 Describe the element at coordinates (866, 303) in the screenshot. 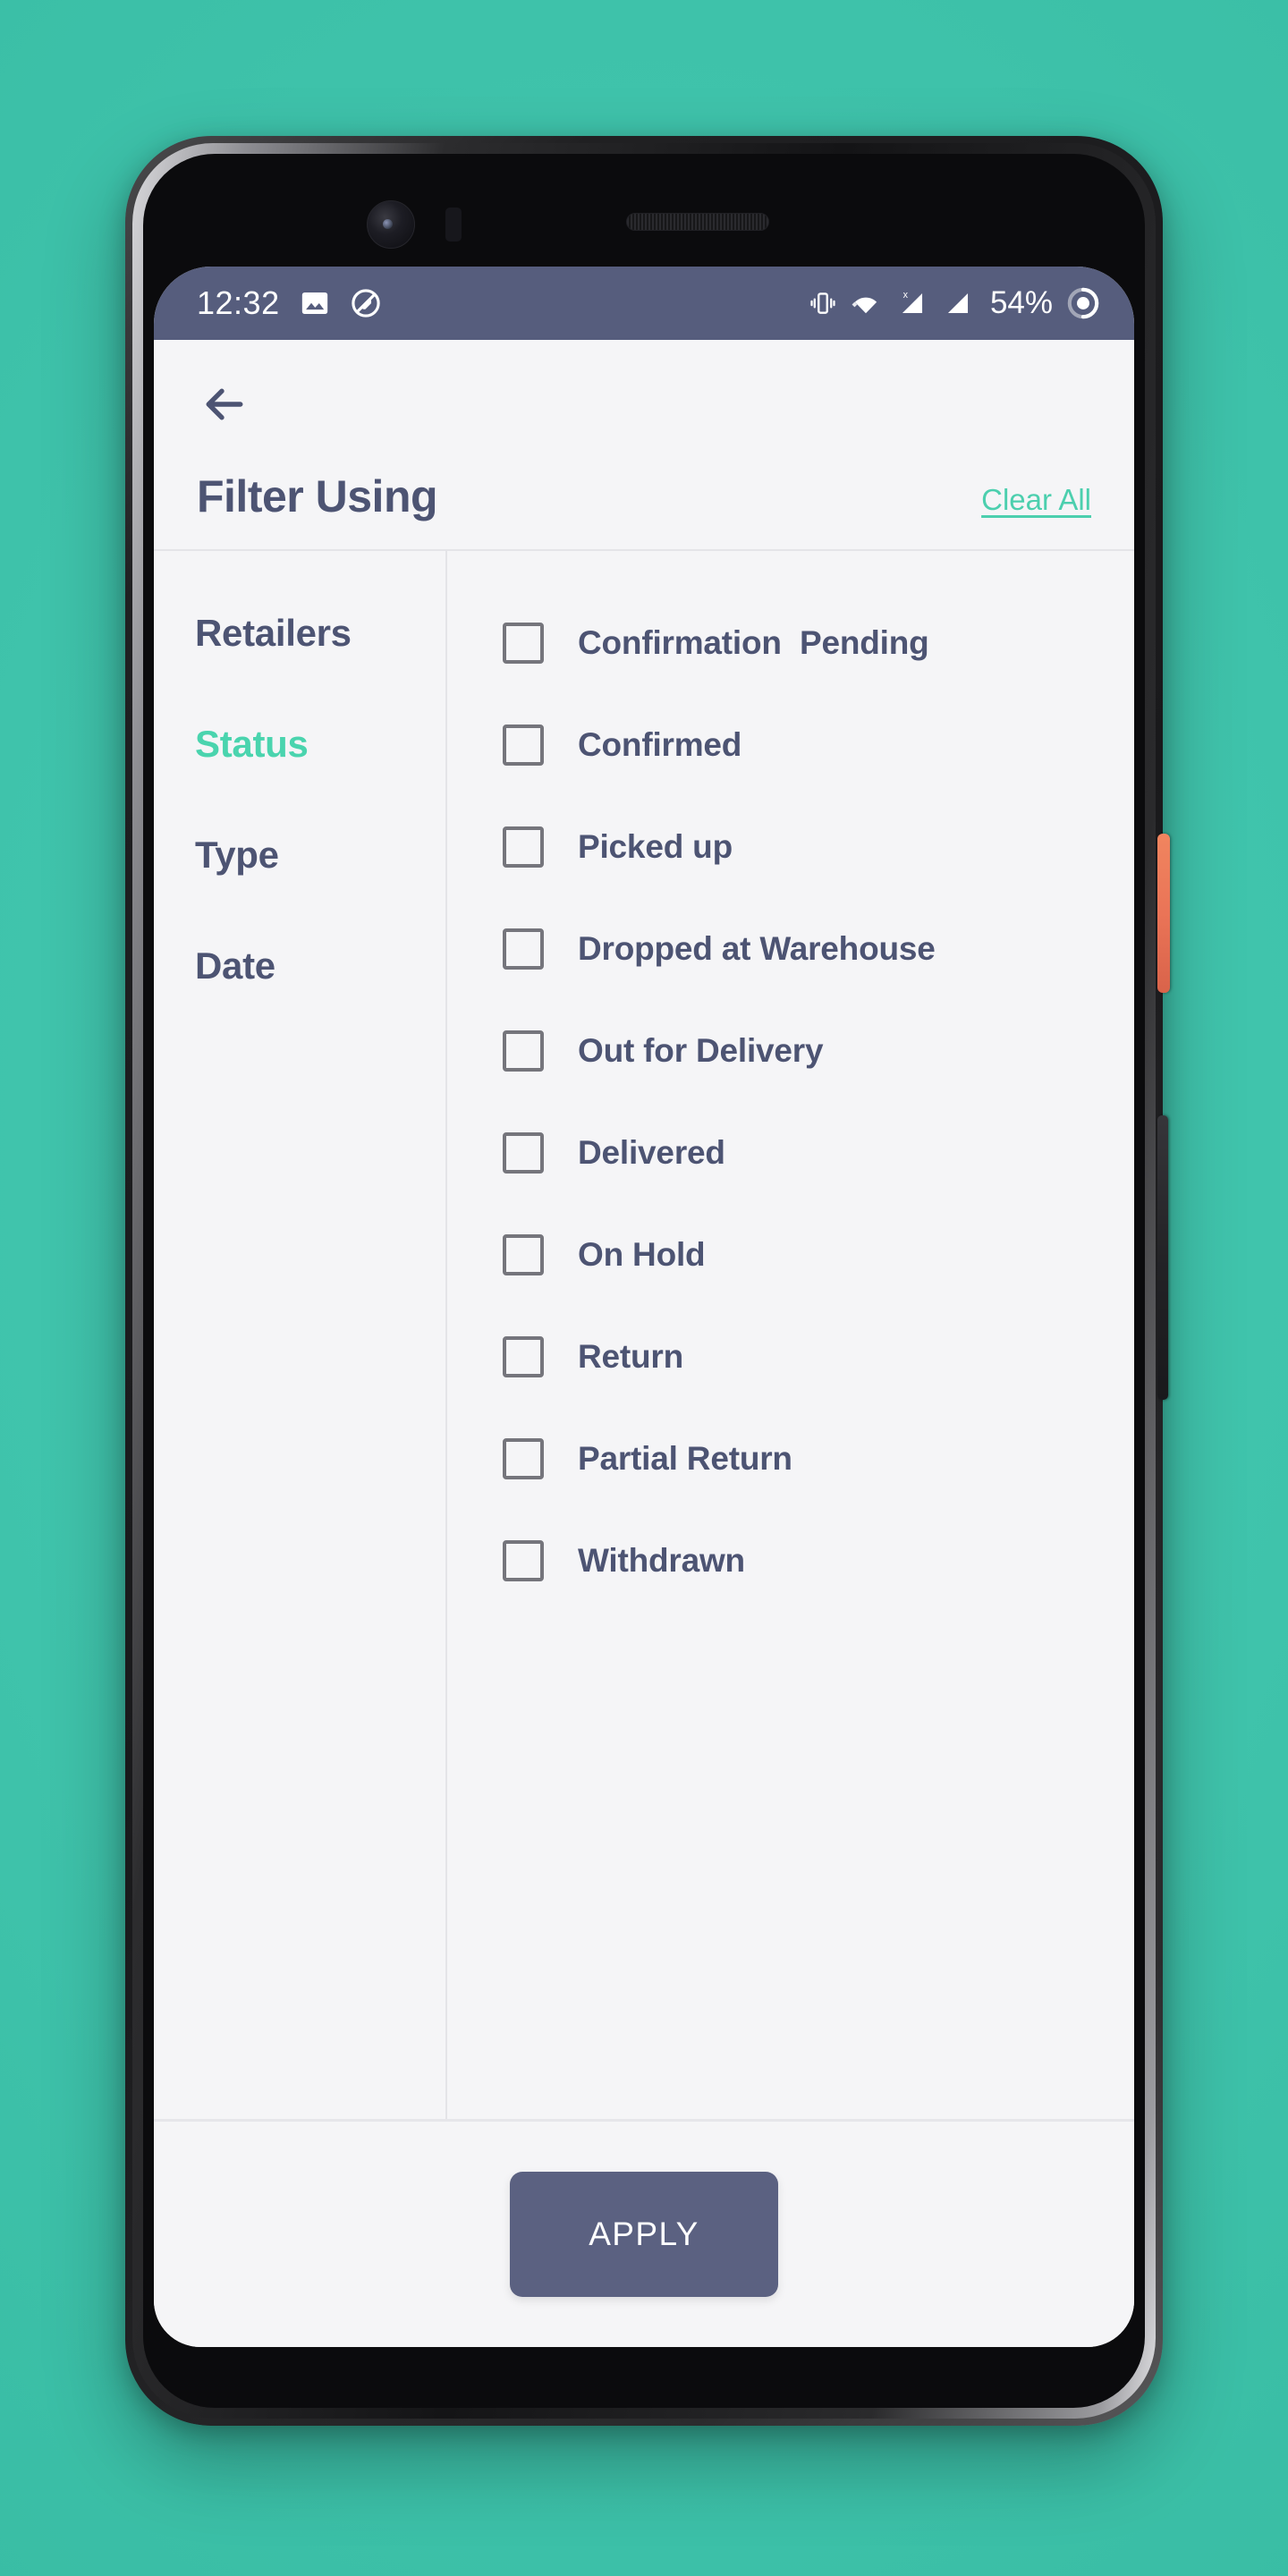

I see `wifi-icon` at that location.